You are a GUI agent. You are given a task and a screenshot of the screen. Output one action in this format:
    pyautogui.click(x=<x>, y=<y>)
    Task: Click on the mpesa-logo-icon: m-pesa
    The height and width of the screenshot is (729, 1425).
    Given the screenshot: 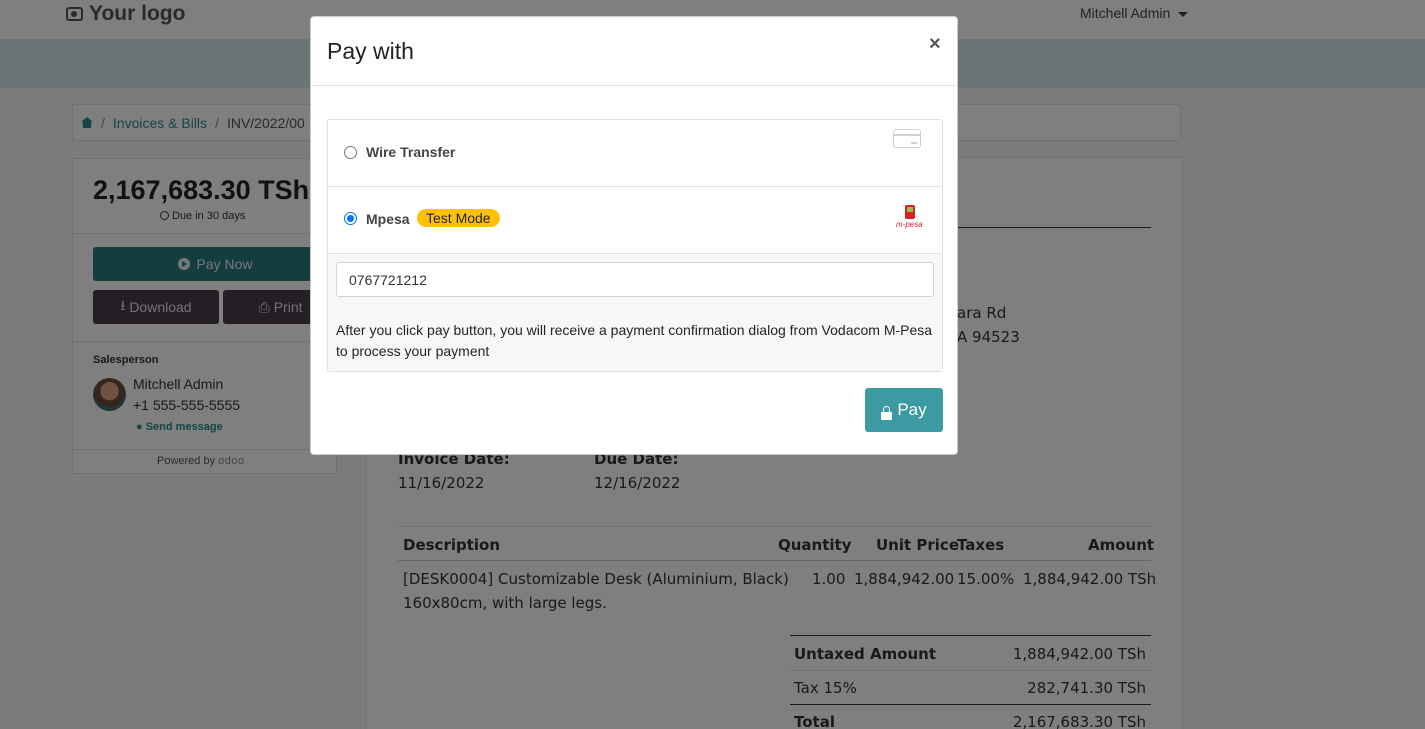 What is the action you would take?
    pyautogui.click(x=911, y=218)
    